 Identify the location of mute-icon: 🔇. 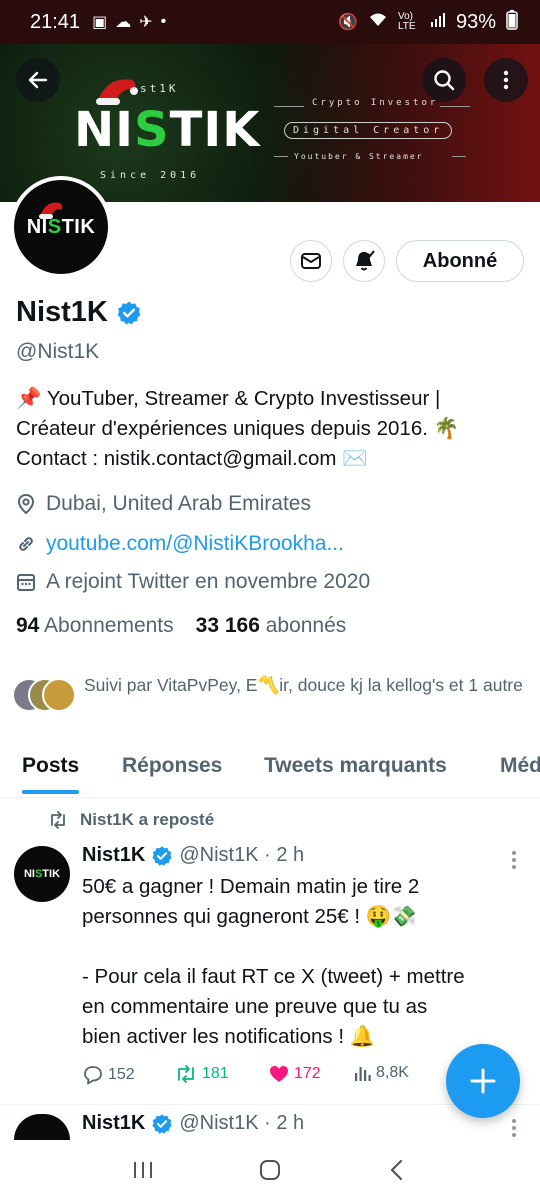
(348, 22).